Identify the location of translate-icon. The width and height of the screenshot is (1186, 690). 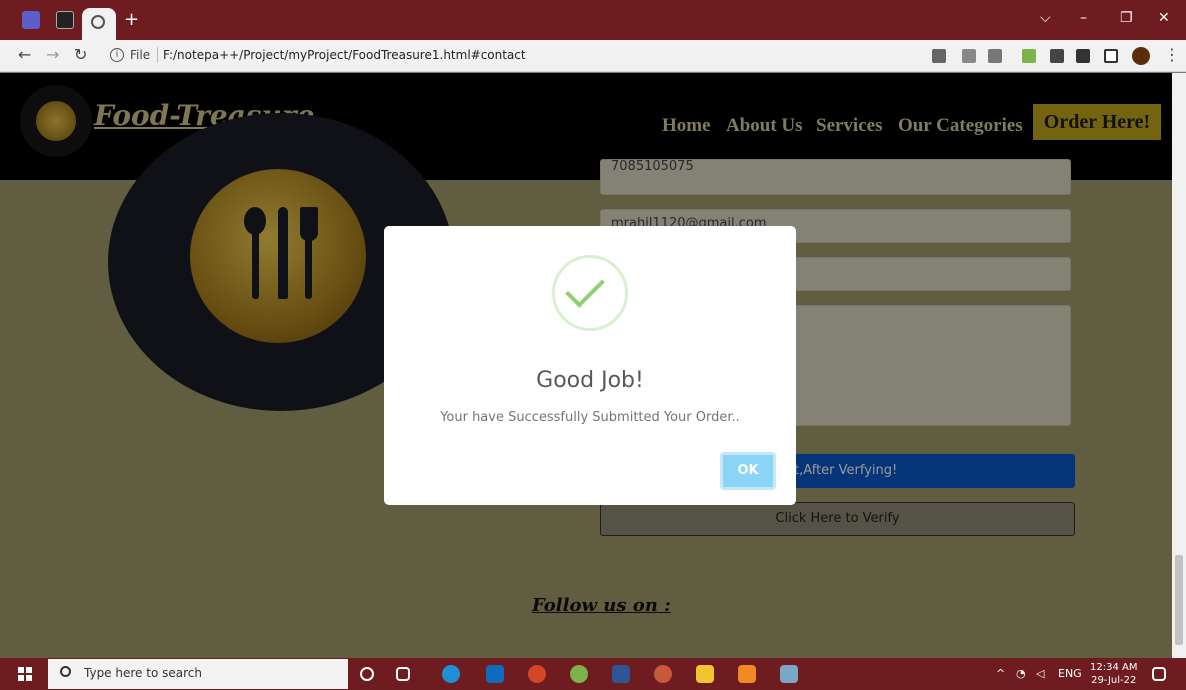
(939, 56).